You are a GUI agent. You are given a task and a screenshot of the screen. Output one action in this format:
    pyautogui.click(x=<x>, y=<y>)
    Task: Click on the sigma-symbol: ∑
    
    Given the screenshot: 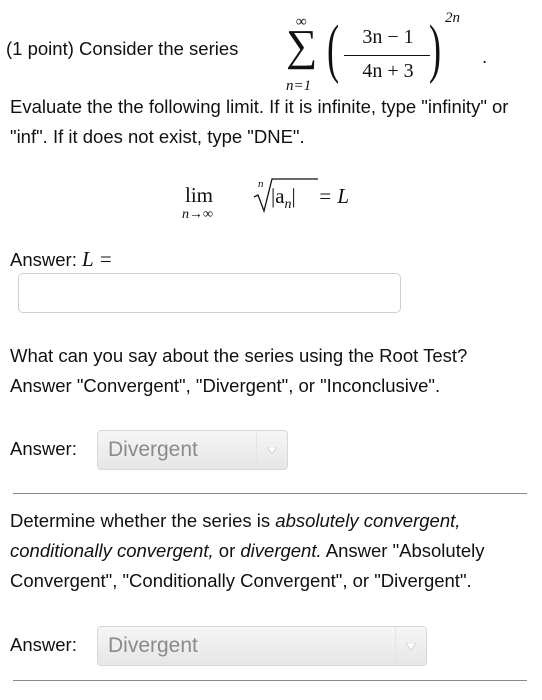 What is the action you would take?
    pyautogui.click(x=302, y=45)
    